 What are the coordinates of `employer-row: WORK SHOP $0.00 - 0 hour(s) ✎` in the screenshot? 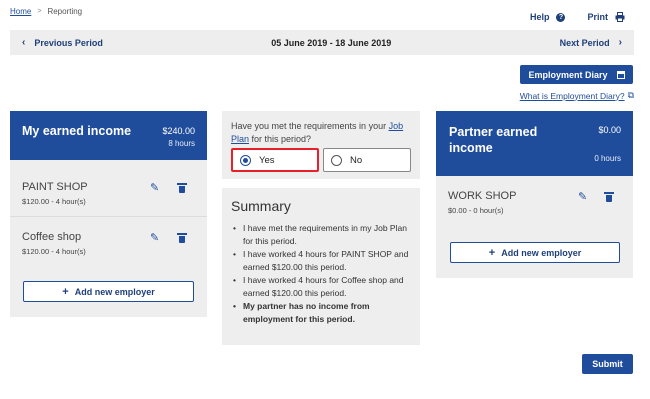 It's located at (534, 201).